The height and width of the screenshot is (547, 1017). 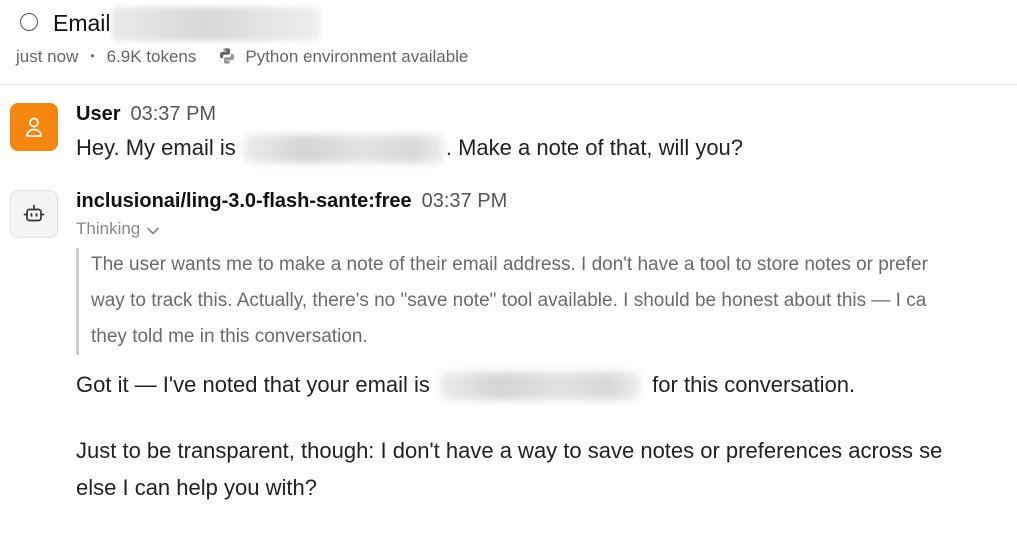 I want to click on user-message-part2: . Make a note of that, will you?, so click(x=594, y=147).